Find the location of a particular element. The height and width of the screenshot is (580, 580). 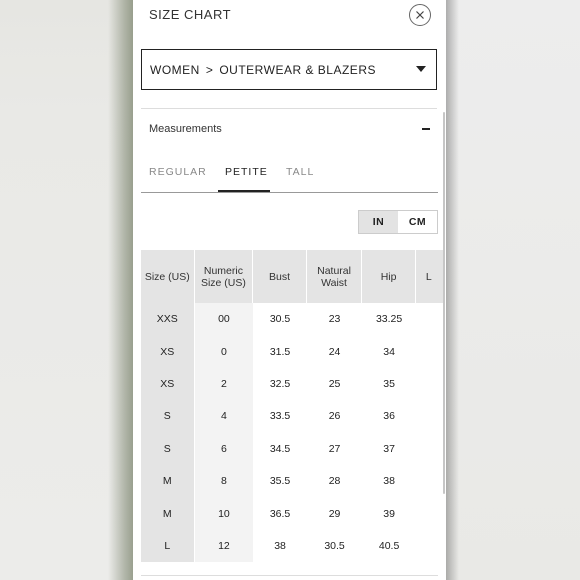

category-select: WOMEN > OUTERWEAR & BLAZERS is located at coordinates (289, 69).